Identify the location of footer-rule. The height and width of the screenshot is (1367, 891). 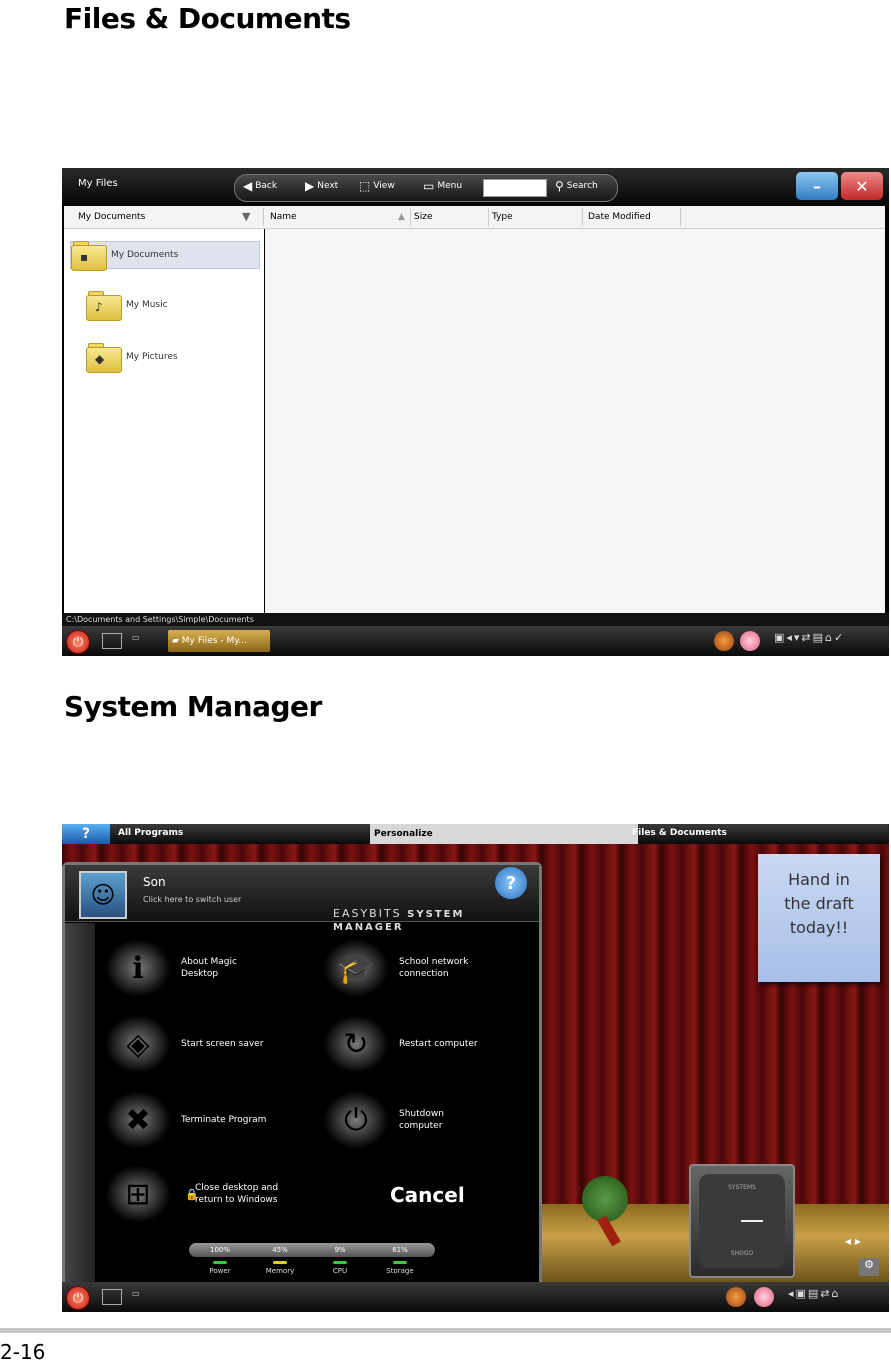
(445, 1330).